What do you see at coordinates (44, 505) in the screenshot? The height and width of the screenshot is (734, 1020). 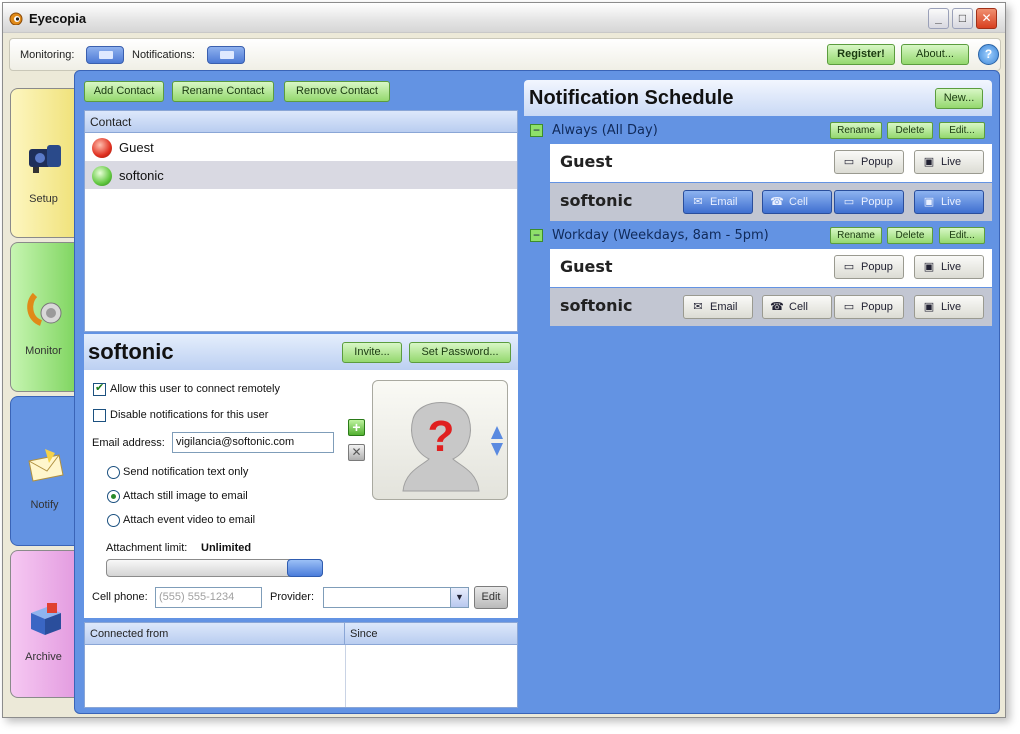 I see `tab-notify-label: Notify` at bounding box center [44, 505].